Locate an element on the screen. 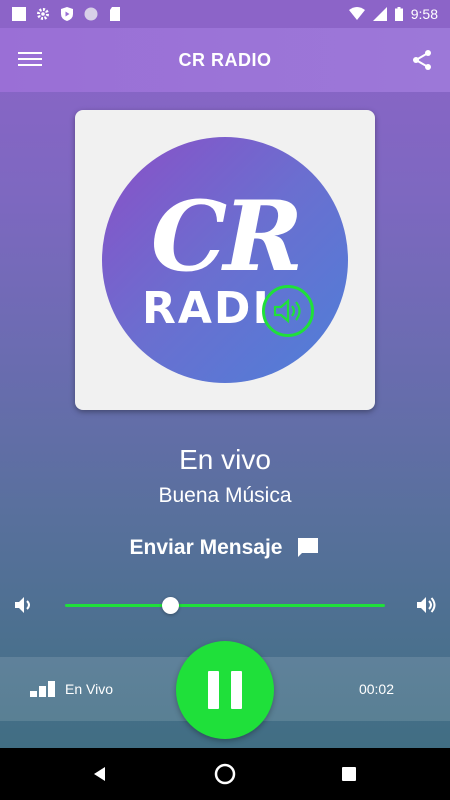  live-label: En Vivo is located at coordinates (89, 689).